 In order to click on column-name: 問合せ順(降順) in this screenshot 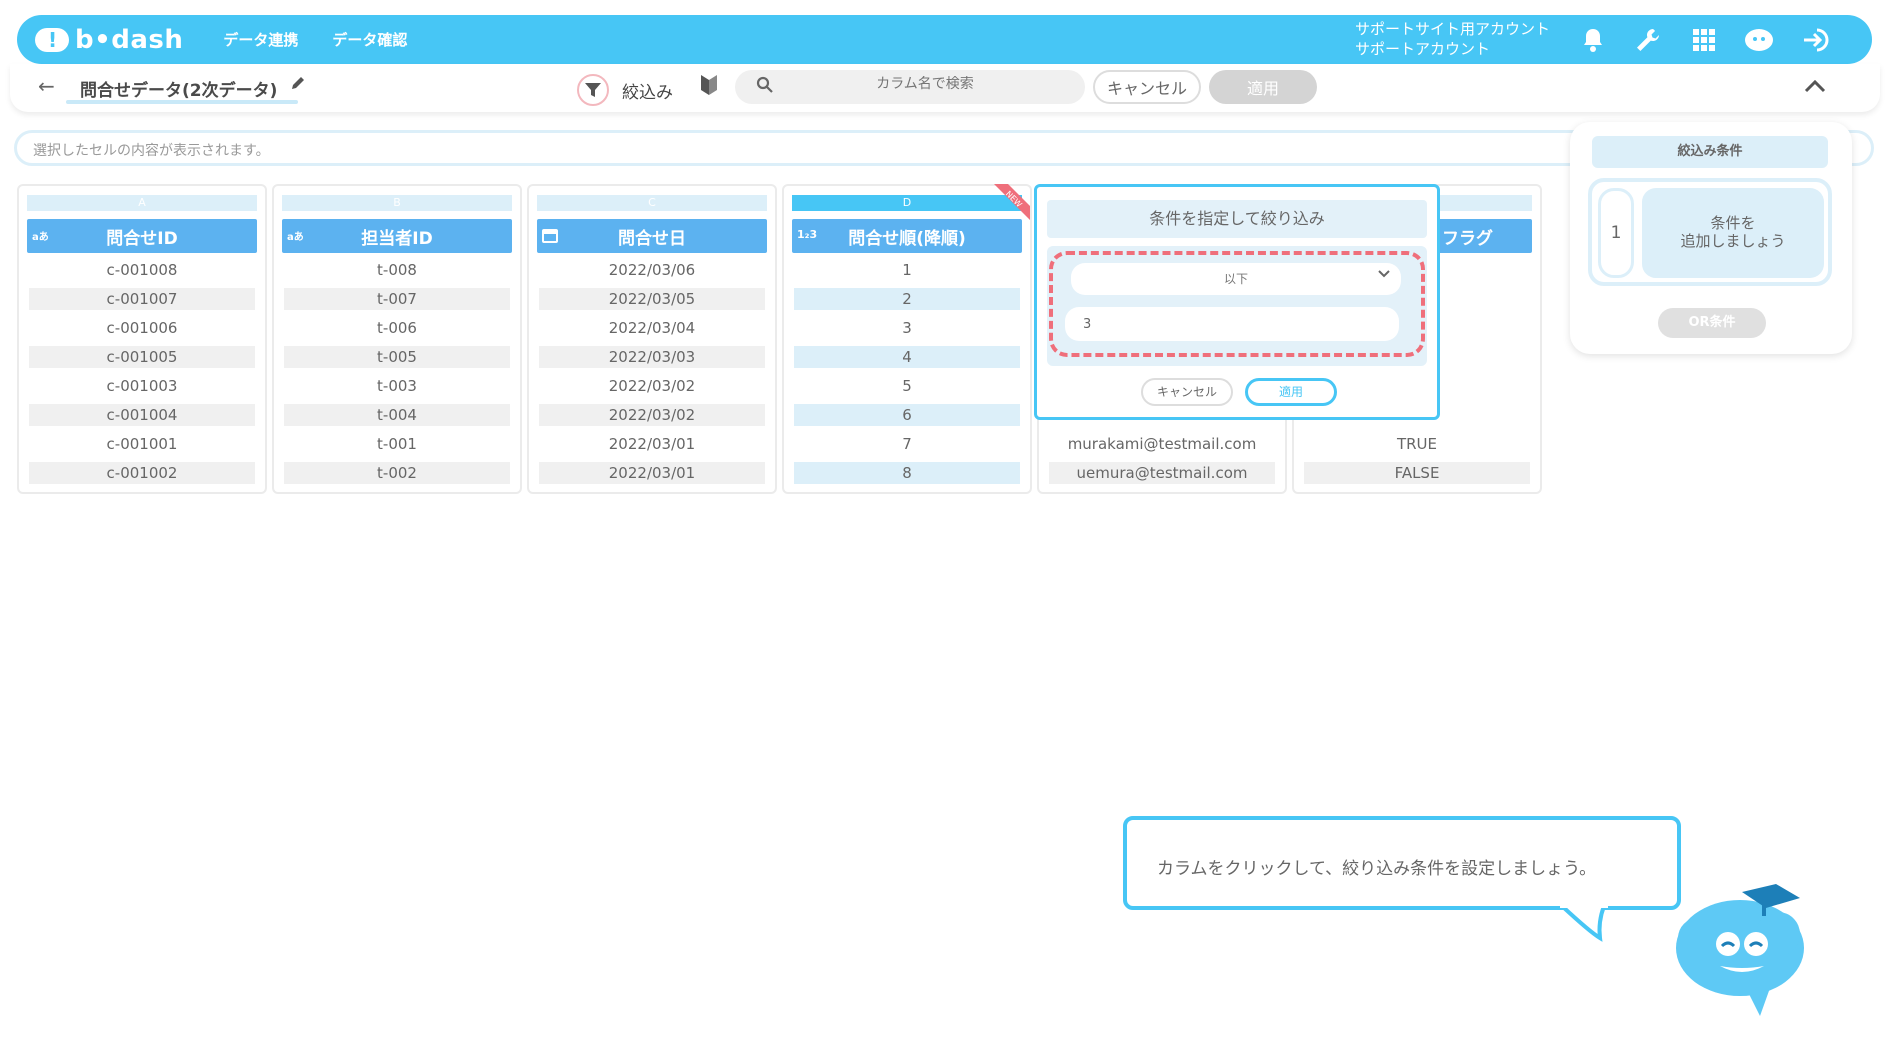, I will do `click(907, 238)`.